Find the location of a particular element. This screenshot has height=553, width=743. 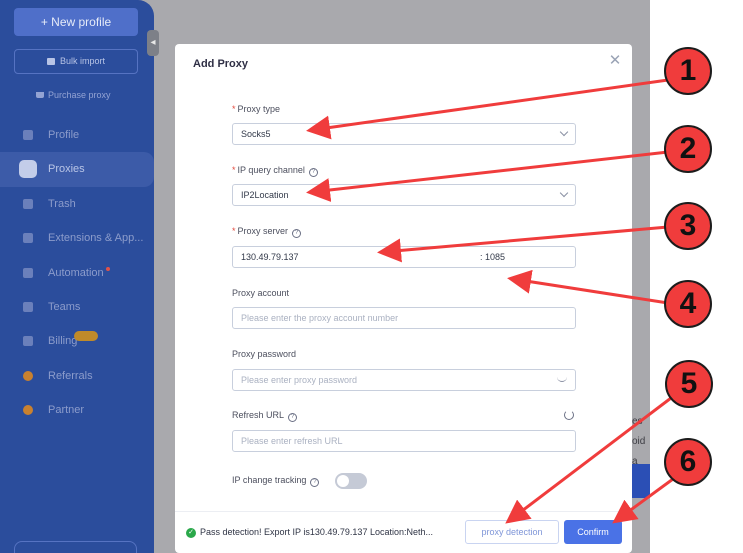

callout-1: 1 is located at coordinates (688, 71).